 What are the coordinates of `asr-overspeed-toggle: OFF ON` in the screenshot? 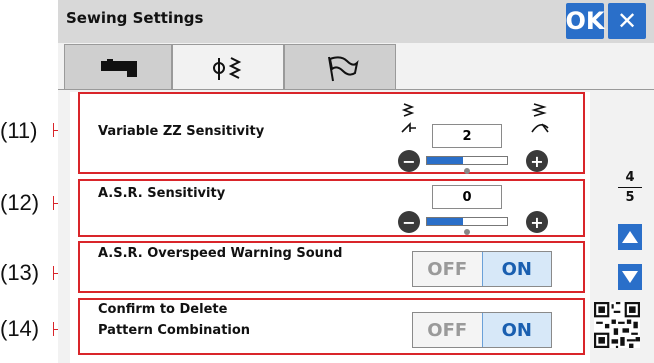 It's located at (482, 269).